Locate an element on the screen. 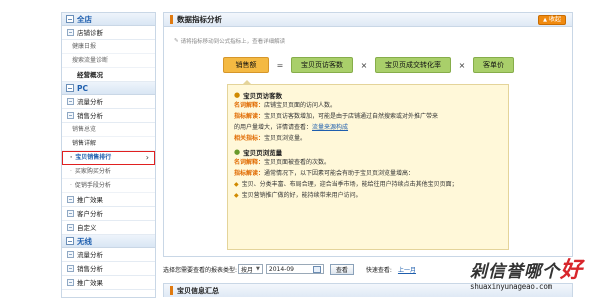  metric-formula: 销售额 = 宝贝页访客数 × 宝贝页成交转化率 × 客单价 is located at coordinates (368, 65).